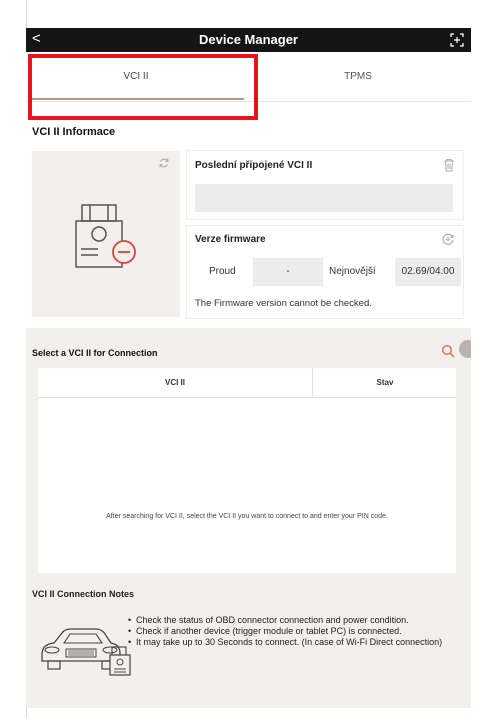 Image resolution: width=477 pixels, height=718 pixels. I want to click on device-status-panel, so click(106, 234).